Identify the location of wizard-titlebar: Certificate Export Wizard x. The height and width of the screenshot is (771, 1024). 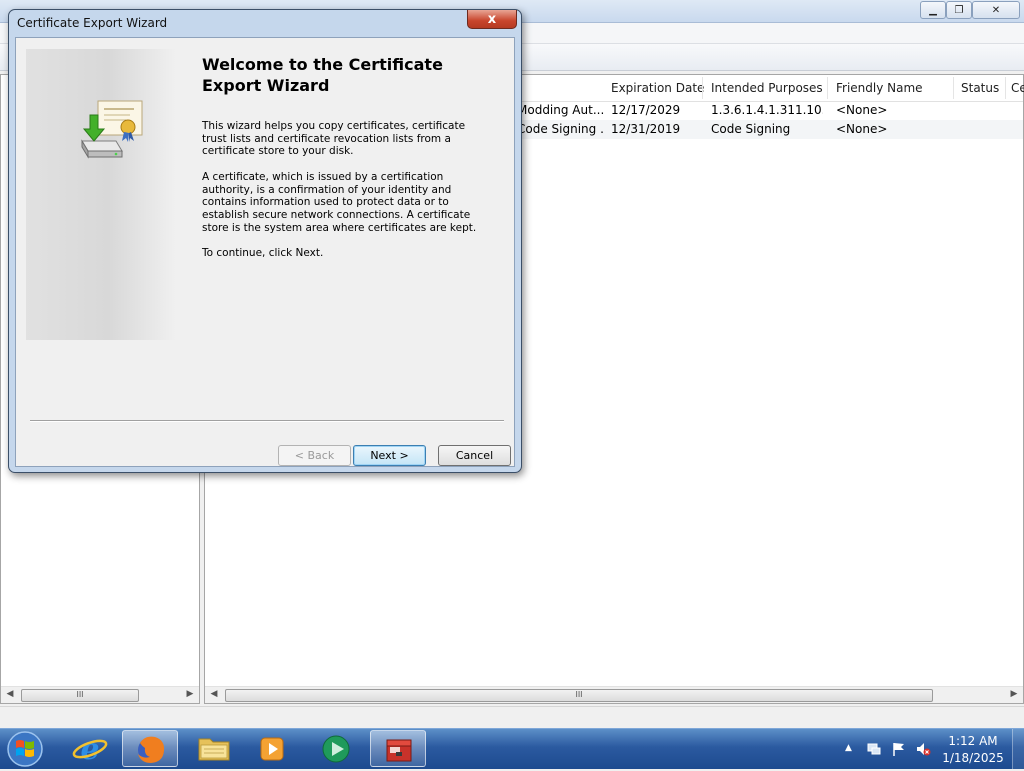
(265, 23).